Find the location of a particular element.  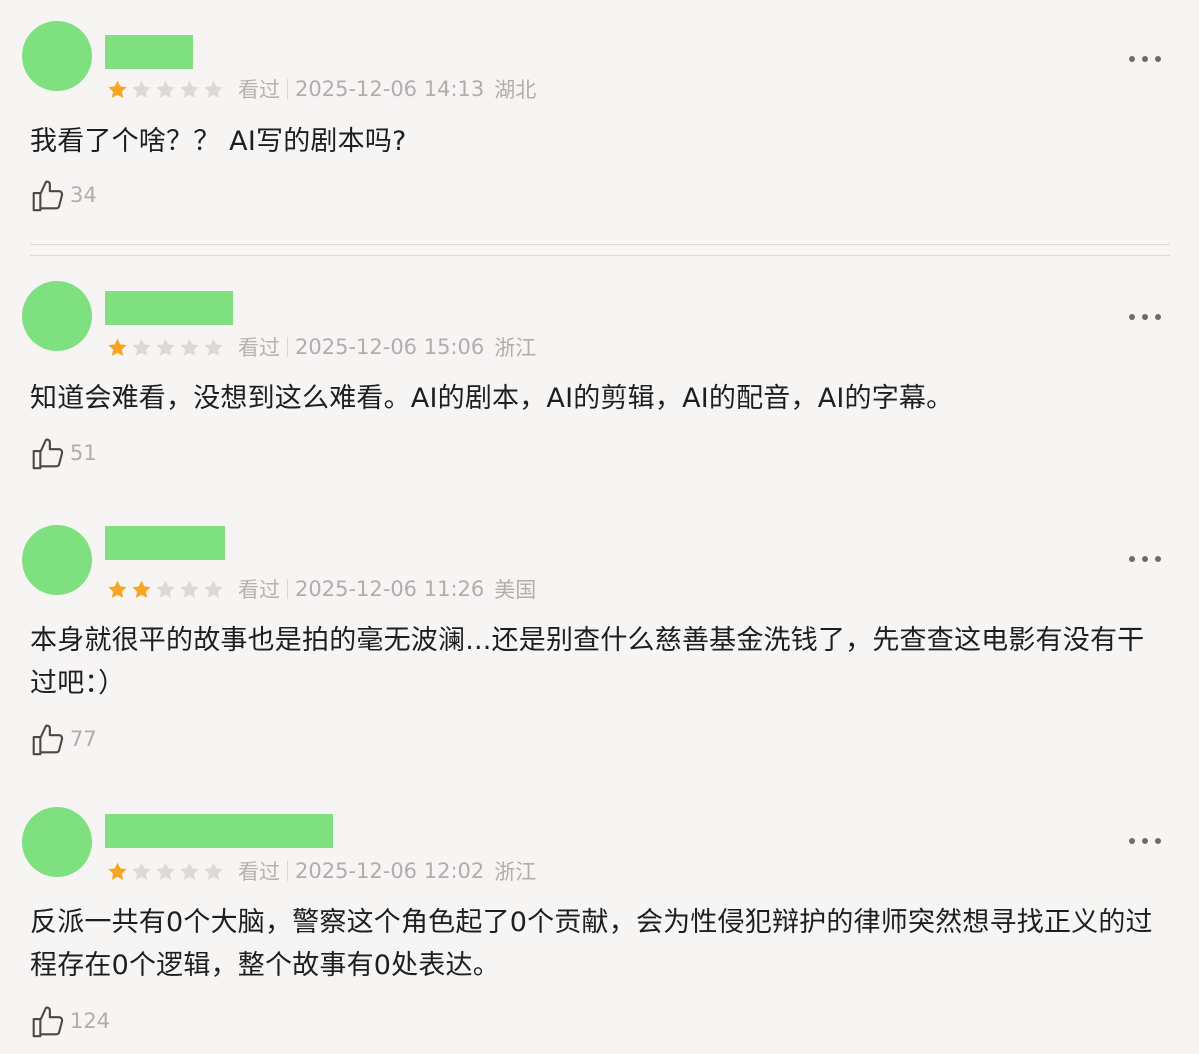

review-content: 知道会难看，没想到这么难看。AI的剧本，AI的剪辑，AI的配音，AI的字幕。 is located at coordinates (492, 398).